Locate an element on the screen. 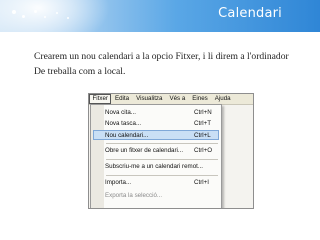 The width and height of the screenshot is (320, 240). menu-item-nova-tasca: Nova tasca... Ctrl+T is located at coordinates (156, 124).